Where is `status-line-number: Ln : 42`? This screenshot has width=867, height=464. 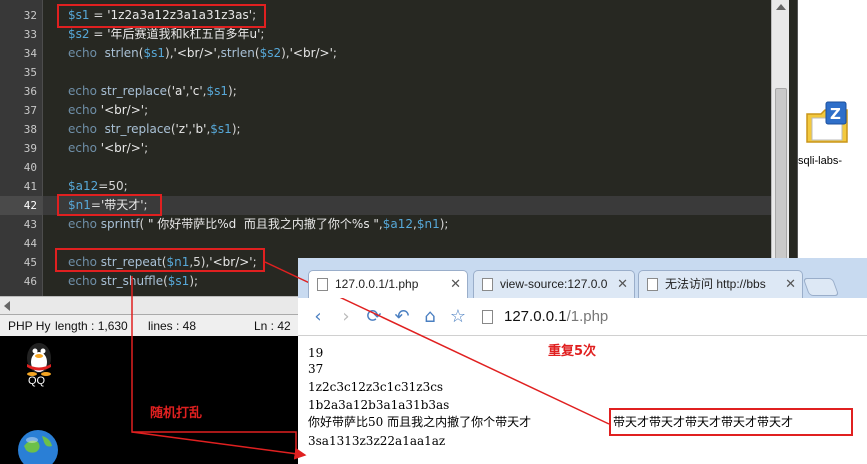
status-line-number: Ln : 42 is located at coordinates (272, 326).